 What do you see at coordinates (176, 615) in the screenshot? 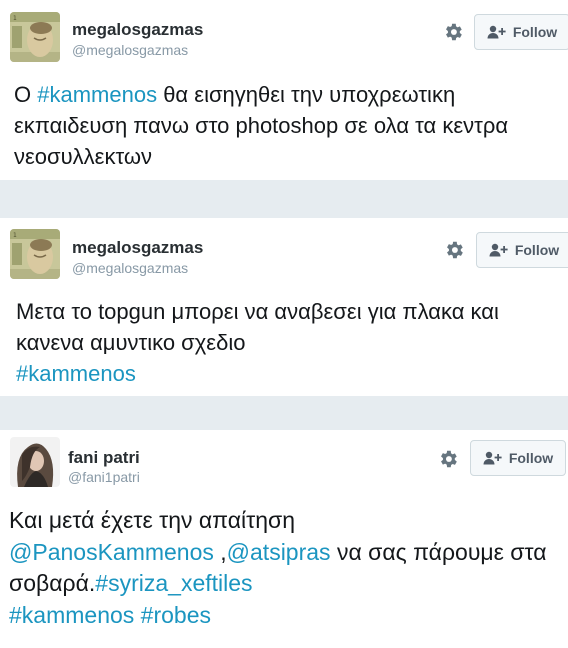
I see `hashtag-link: #robes` at bounding box center [176, 615].